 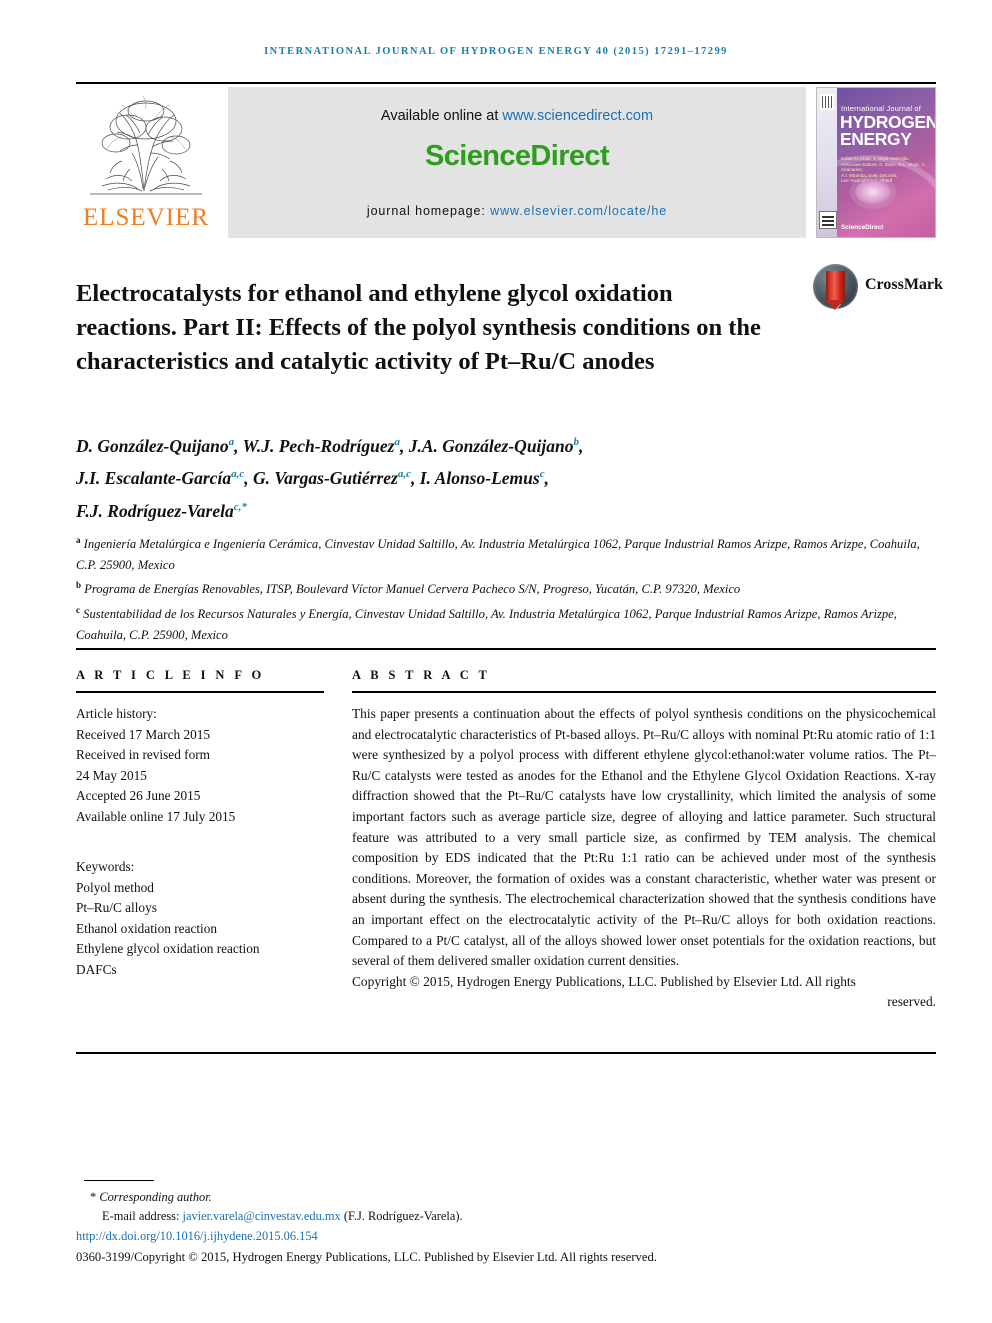 I want to click on crossmark-ribbon-icon, so click(x=835, y=290).